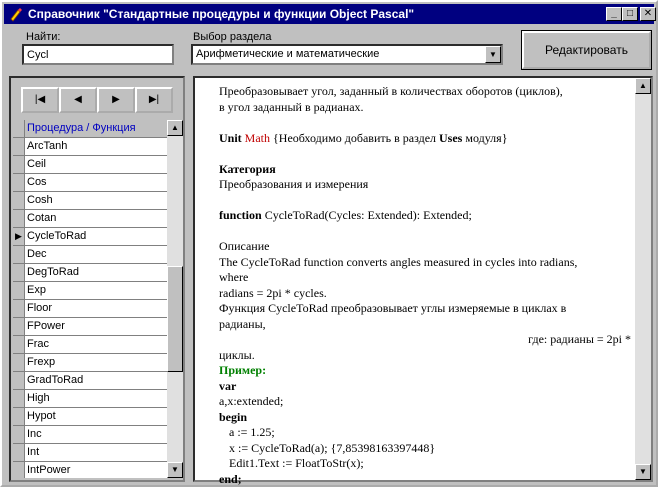 The height and width of the screenshot is (487, 658). What do you see at coordinates (19, 237) in the screenshot?
I see `current-row-indicator: ▶` at bounding box center [19, 237].